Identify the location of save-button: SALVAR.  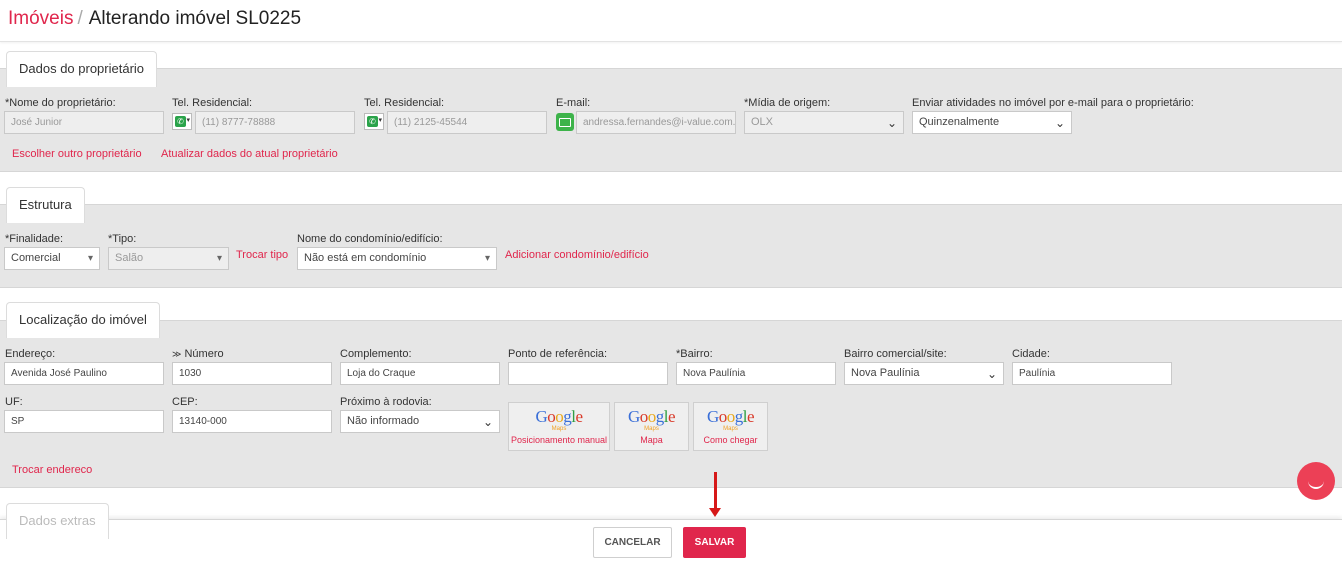
(714, 542).